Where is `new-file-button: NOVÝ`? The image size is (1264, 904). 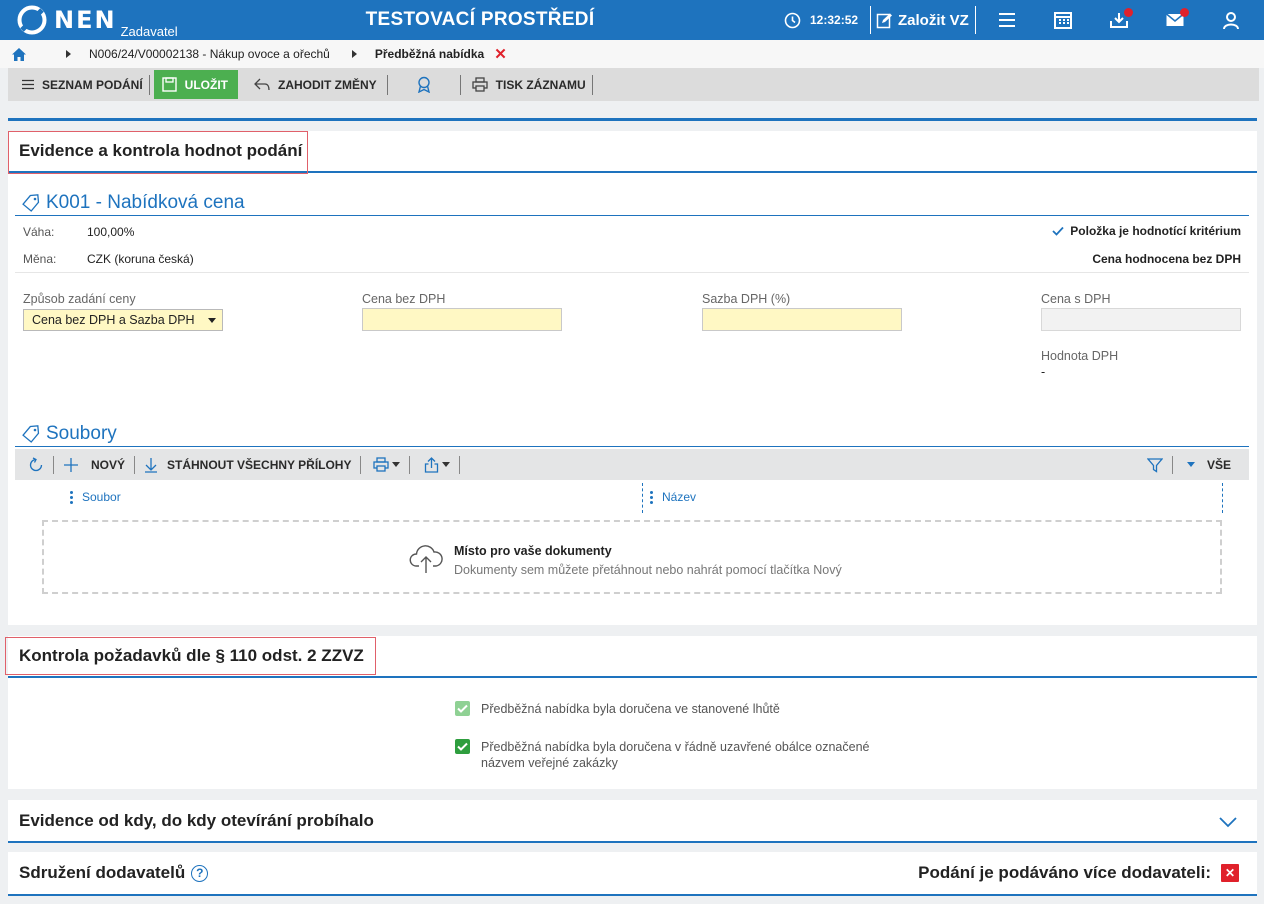 new-file-button: NOVÝ is located at coordinates (94, 465).